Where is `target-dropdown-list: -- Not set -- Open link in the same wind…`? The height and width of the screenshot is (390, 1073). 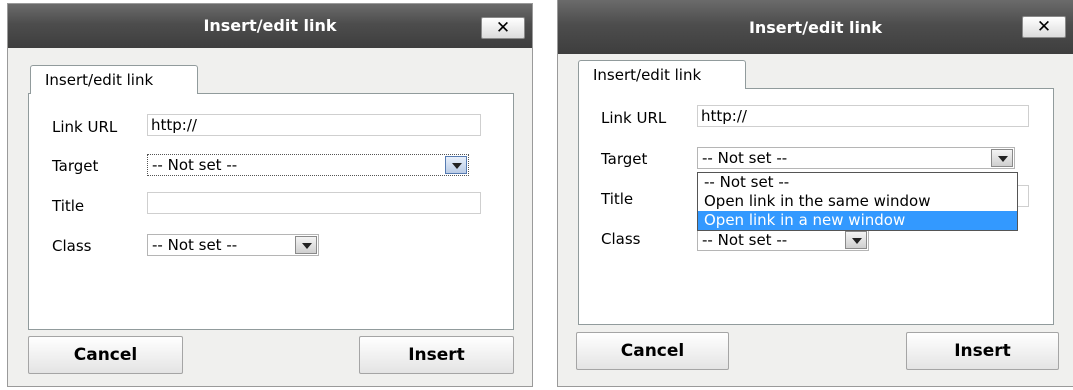 target-dropdown-list: -- Not set -- Open link in the same wind… is located at coordinates (857, 201).